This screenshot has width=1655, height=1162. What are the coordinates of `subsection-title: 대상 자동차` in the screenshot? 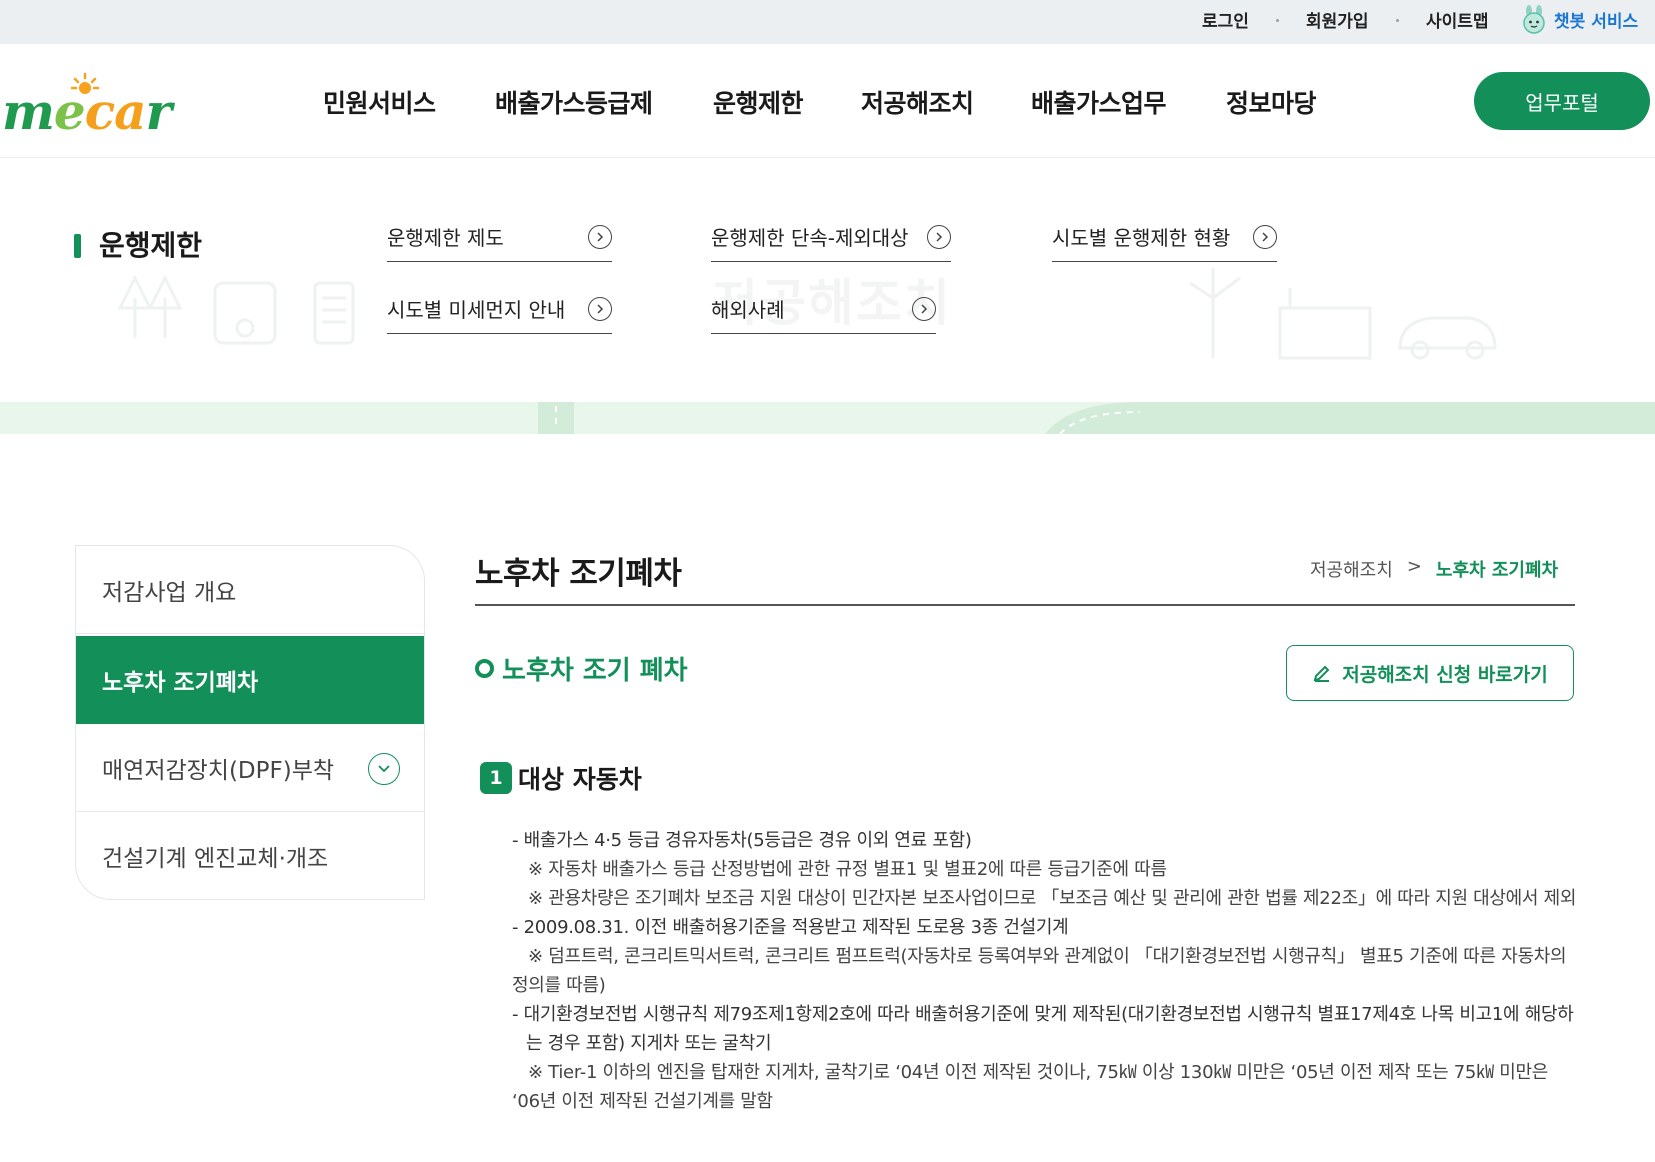 It's located at (580, 779).